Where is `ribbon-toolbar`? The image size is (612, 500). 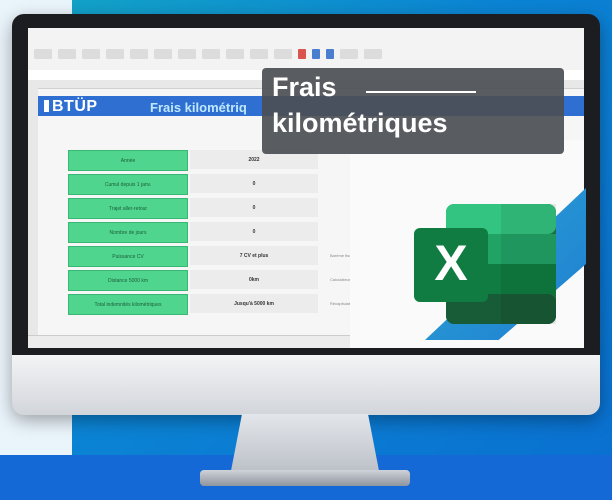
ribbon-toolbar is located at coordinates (284, 54).